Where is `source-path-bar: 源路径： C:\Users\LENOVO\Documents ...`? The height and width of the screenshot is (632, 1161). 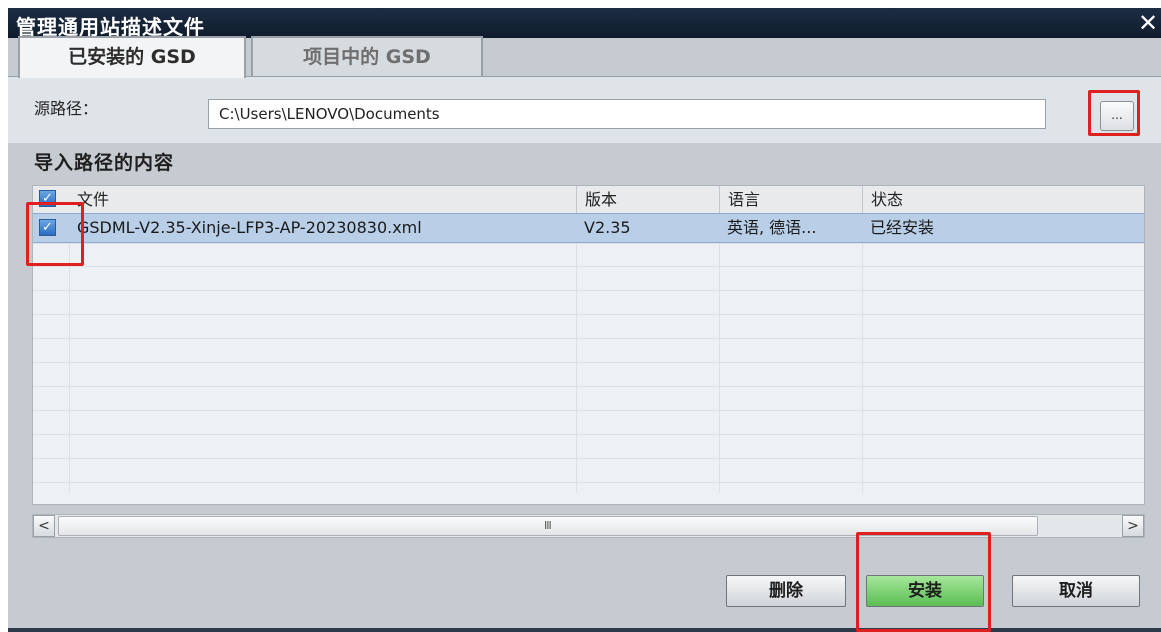 source-path-bar: 源路径： C:\Users\LENOVO\Documents ... is located at coordinates (584, 109).